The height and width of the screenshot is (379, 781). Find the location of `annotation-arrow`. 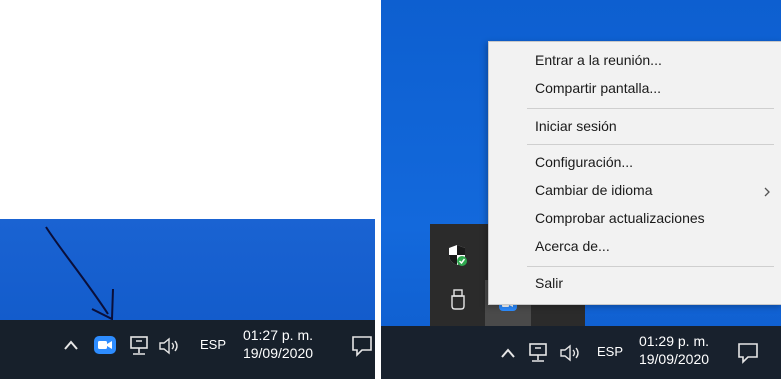

annotation-arrow is located at coordinates (79, 273).